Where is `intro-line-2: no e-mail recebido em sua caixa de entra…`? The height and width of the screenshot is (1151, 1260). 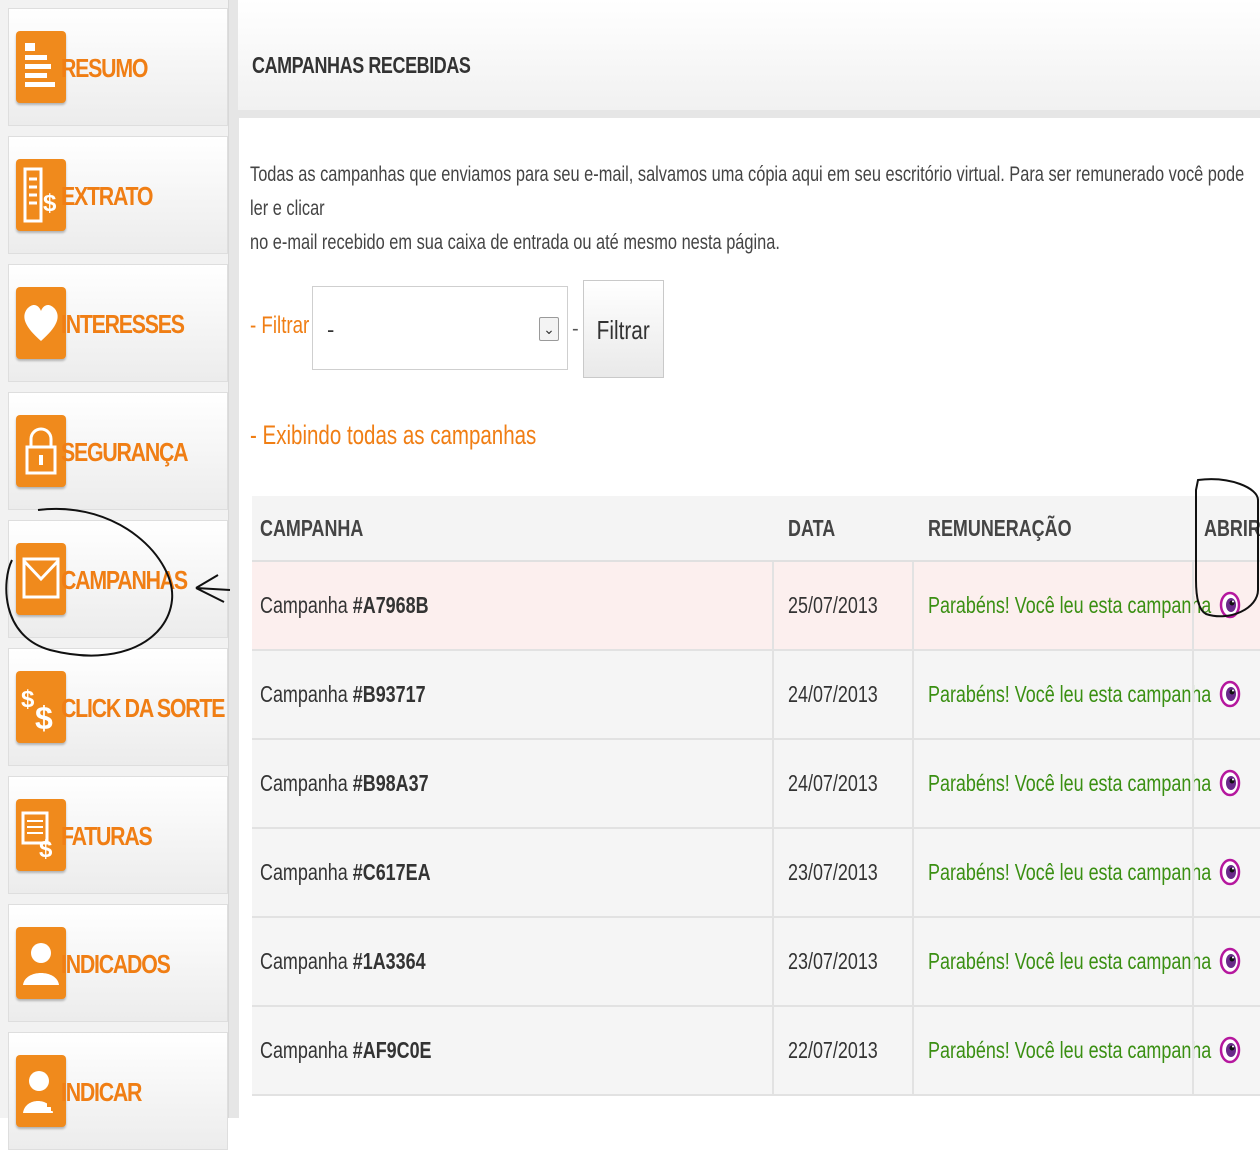 intro-line-2: no e-mail recebido em sua caixa de entra… is located at coordinates (515, 242).